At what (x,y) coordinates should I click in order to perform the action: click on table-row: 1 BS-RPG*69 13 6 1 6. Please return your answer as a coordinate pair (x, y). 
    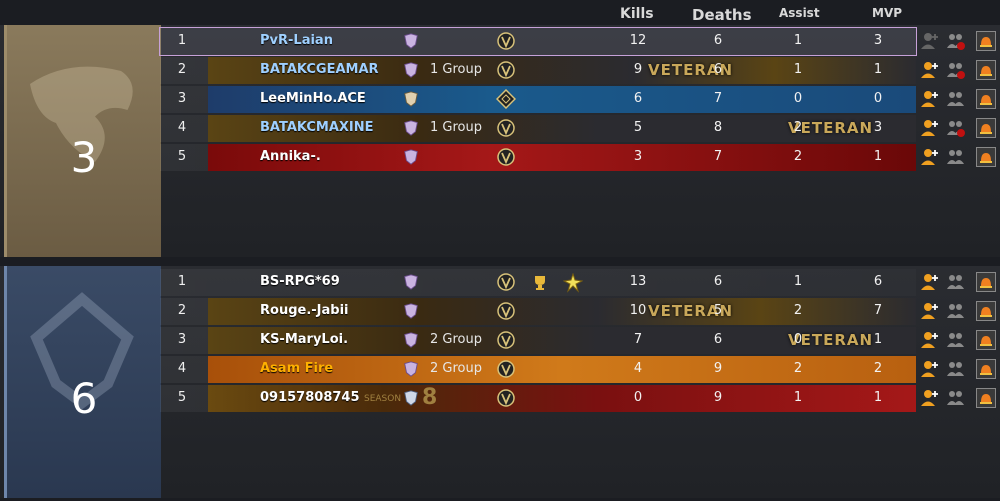
    Looking at the image, I should click on (538, 282).